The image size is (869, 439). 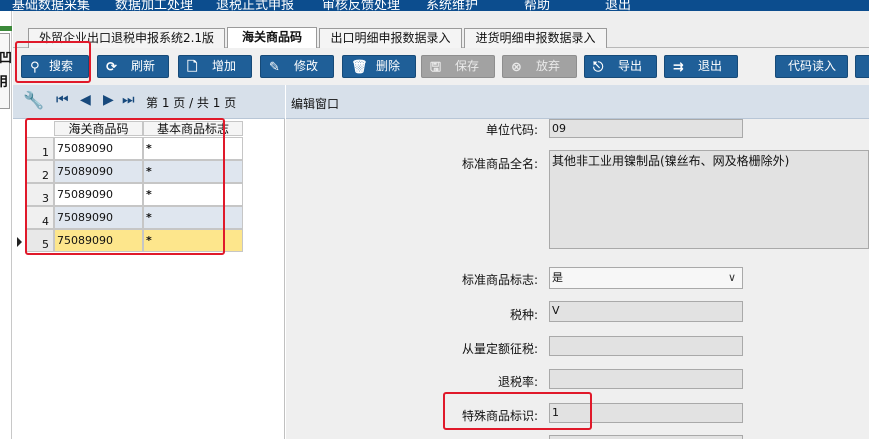 What do you see at coordinates (511, 130) in the screenshot?
I see `unit-code-label: 单位代码:` at bounding box center [511, 130].